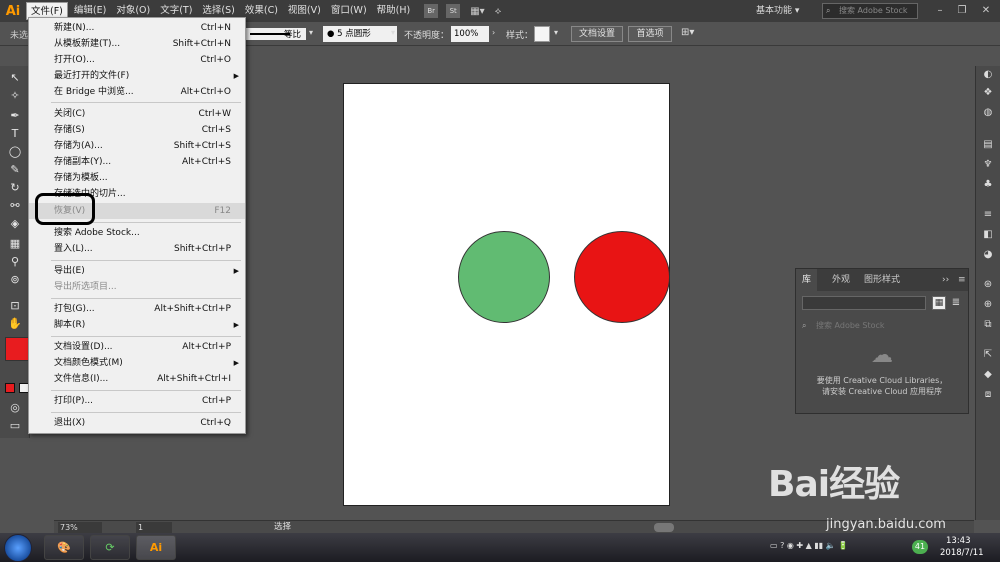 This screenshot has width=1000, height=562. What do you see at coordinates (597, 34) in the screenshot?
I see `document-setup-button: 文档设置` at bounding box center [597, 34].